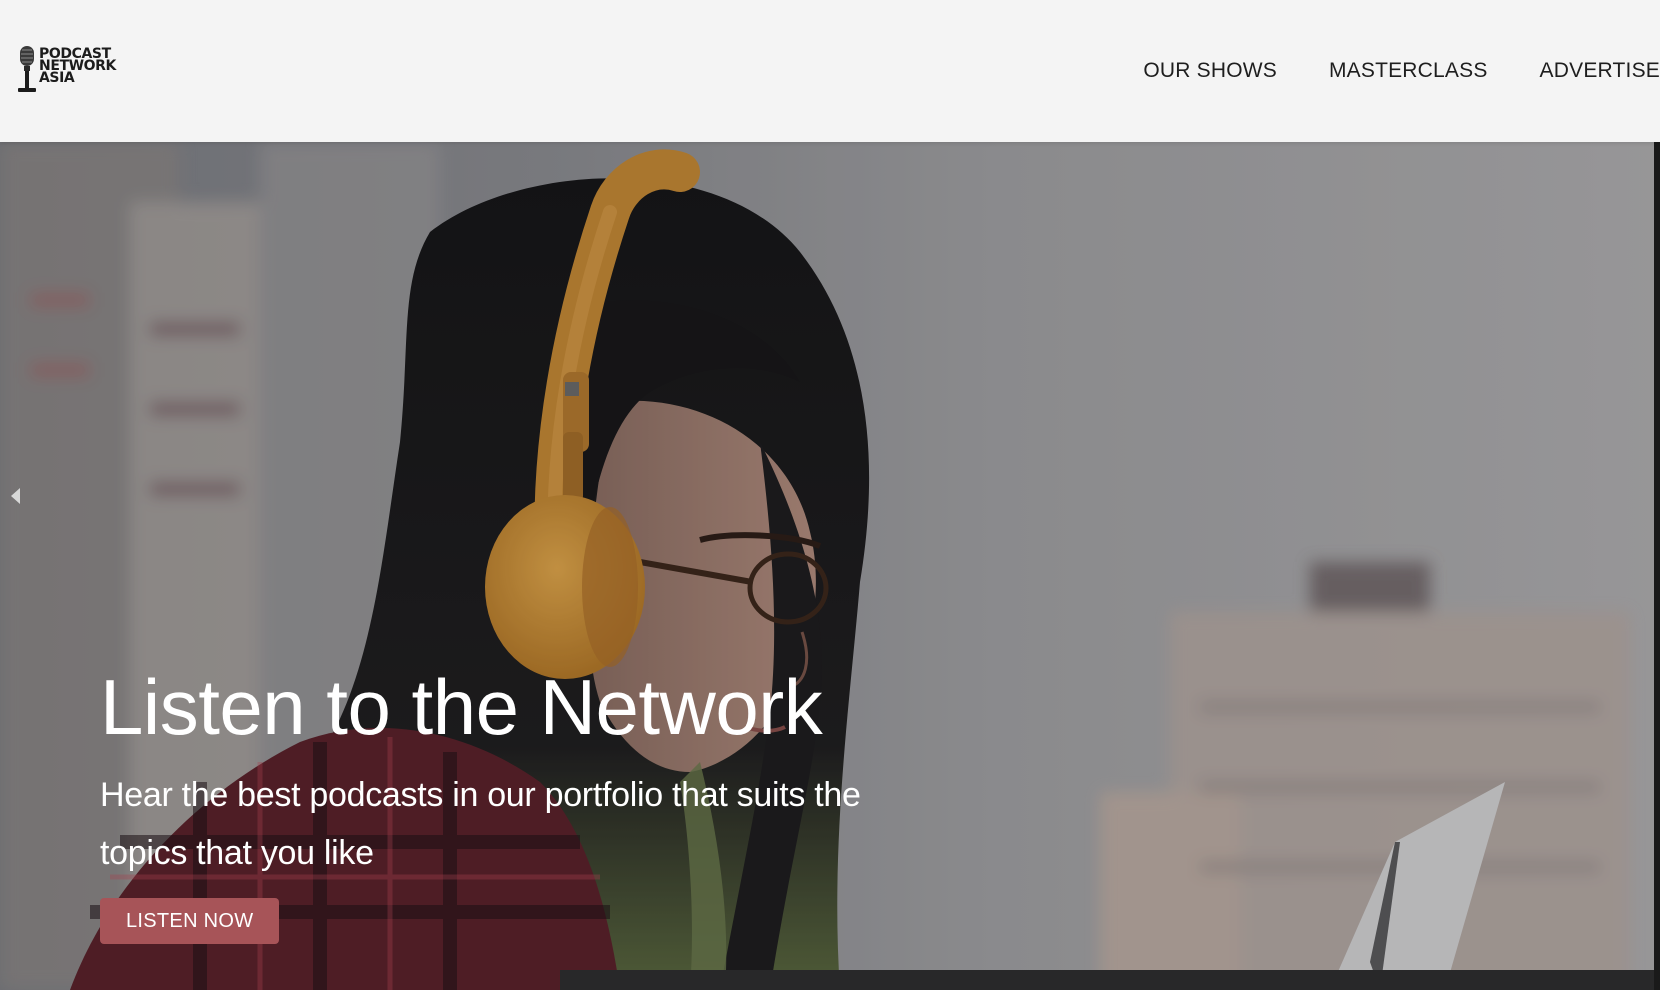 This screenshot has height=990, width=1660. What do you see at coordinates (1210, 71) in the screenshot?
I see `nav-item-our-shows: OUR SHOWS` at bounding box center [1210, 71].